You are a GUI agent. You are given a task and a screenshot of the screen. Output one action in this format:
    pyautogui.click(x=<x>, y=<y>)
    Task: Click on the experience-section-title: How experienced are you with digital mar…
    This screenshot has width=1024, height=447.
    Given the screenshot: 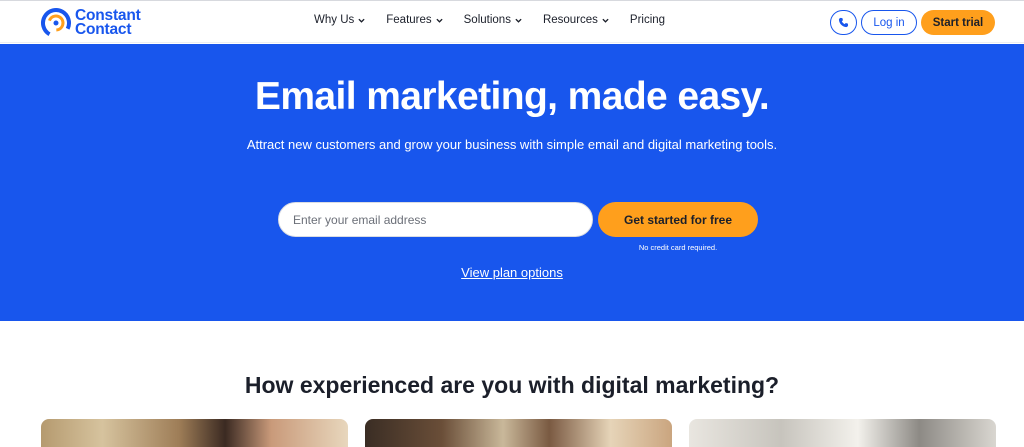 What is the action you would take?
    pyautogui.click(x=512, y=385)
    